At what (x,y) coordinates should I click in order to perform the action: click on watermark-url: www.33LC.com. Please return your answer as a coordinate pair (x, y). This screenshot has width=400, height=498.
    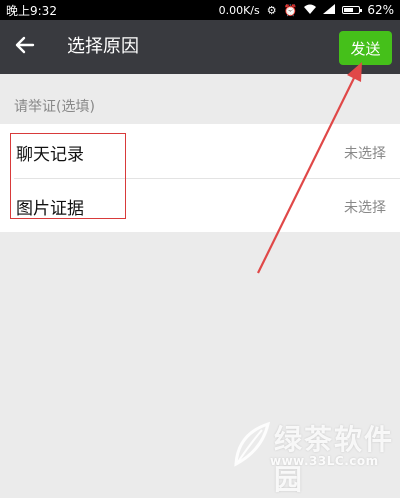
    Looking at the image, I should click on (324, 461).